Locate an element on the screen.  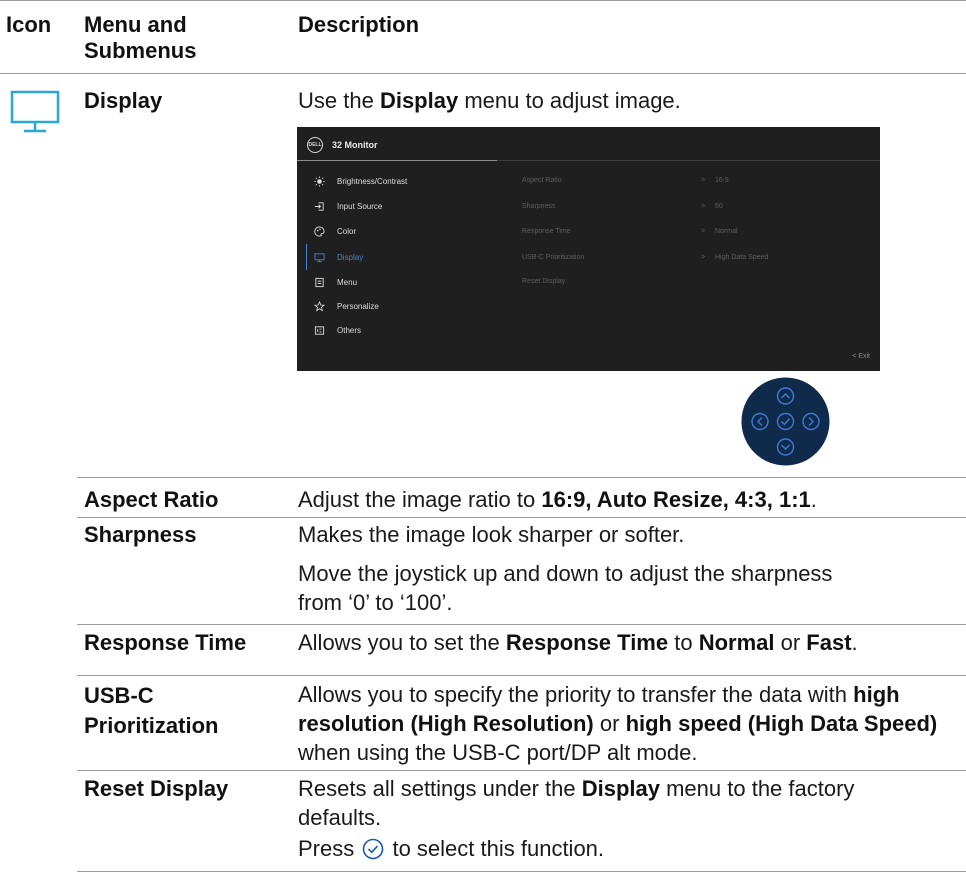
row-label-aspect-ratio: Aspect Ratio is located at coordinates (151, 499).